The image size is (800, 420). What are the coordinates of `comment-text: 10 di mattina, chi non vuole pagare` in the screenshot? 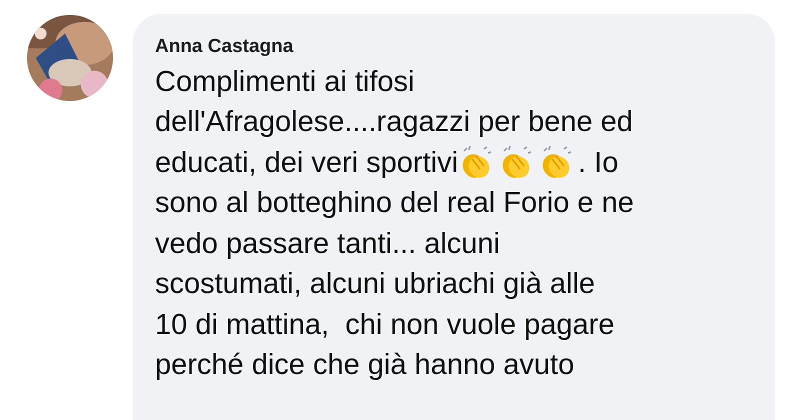 It's located at (384, 325).